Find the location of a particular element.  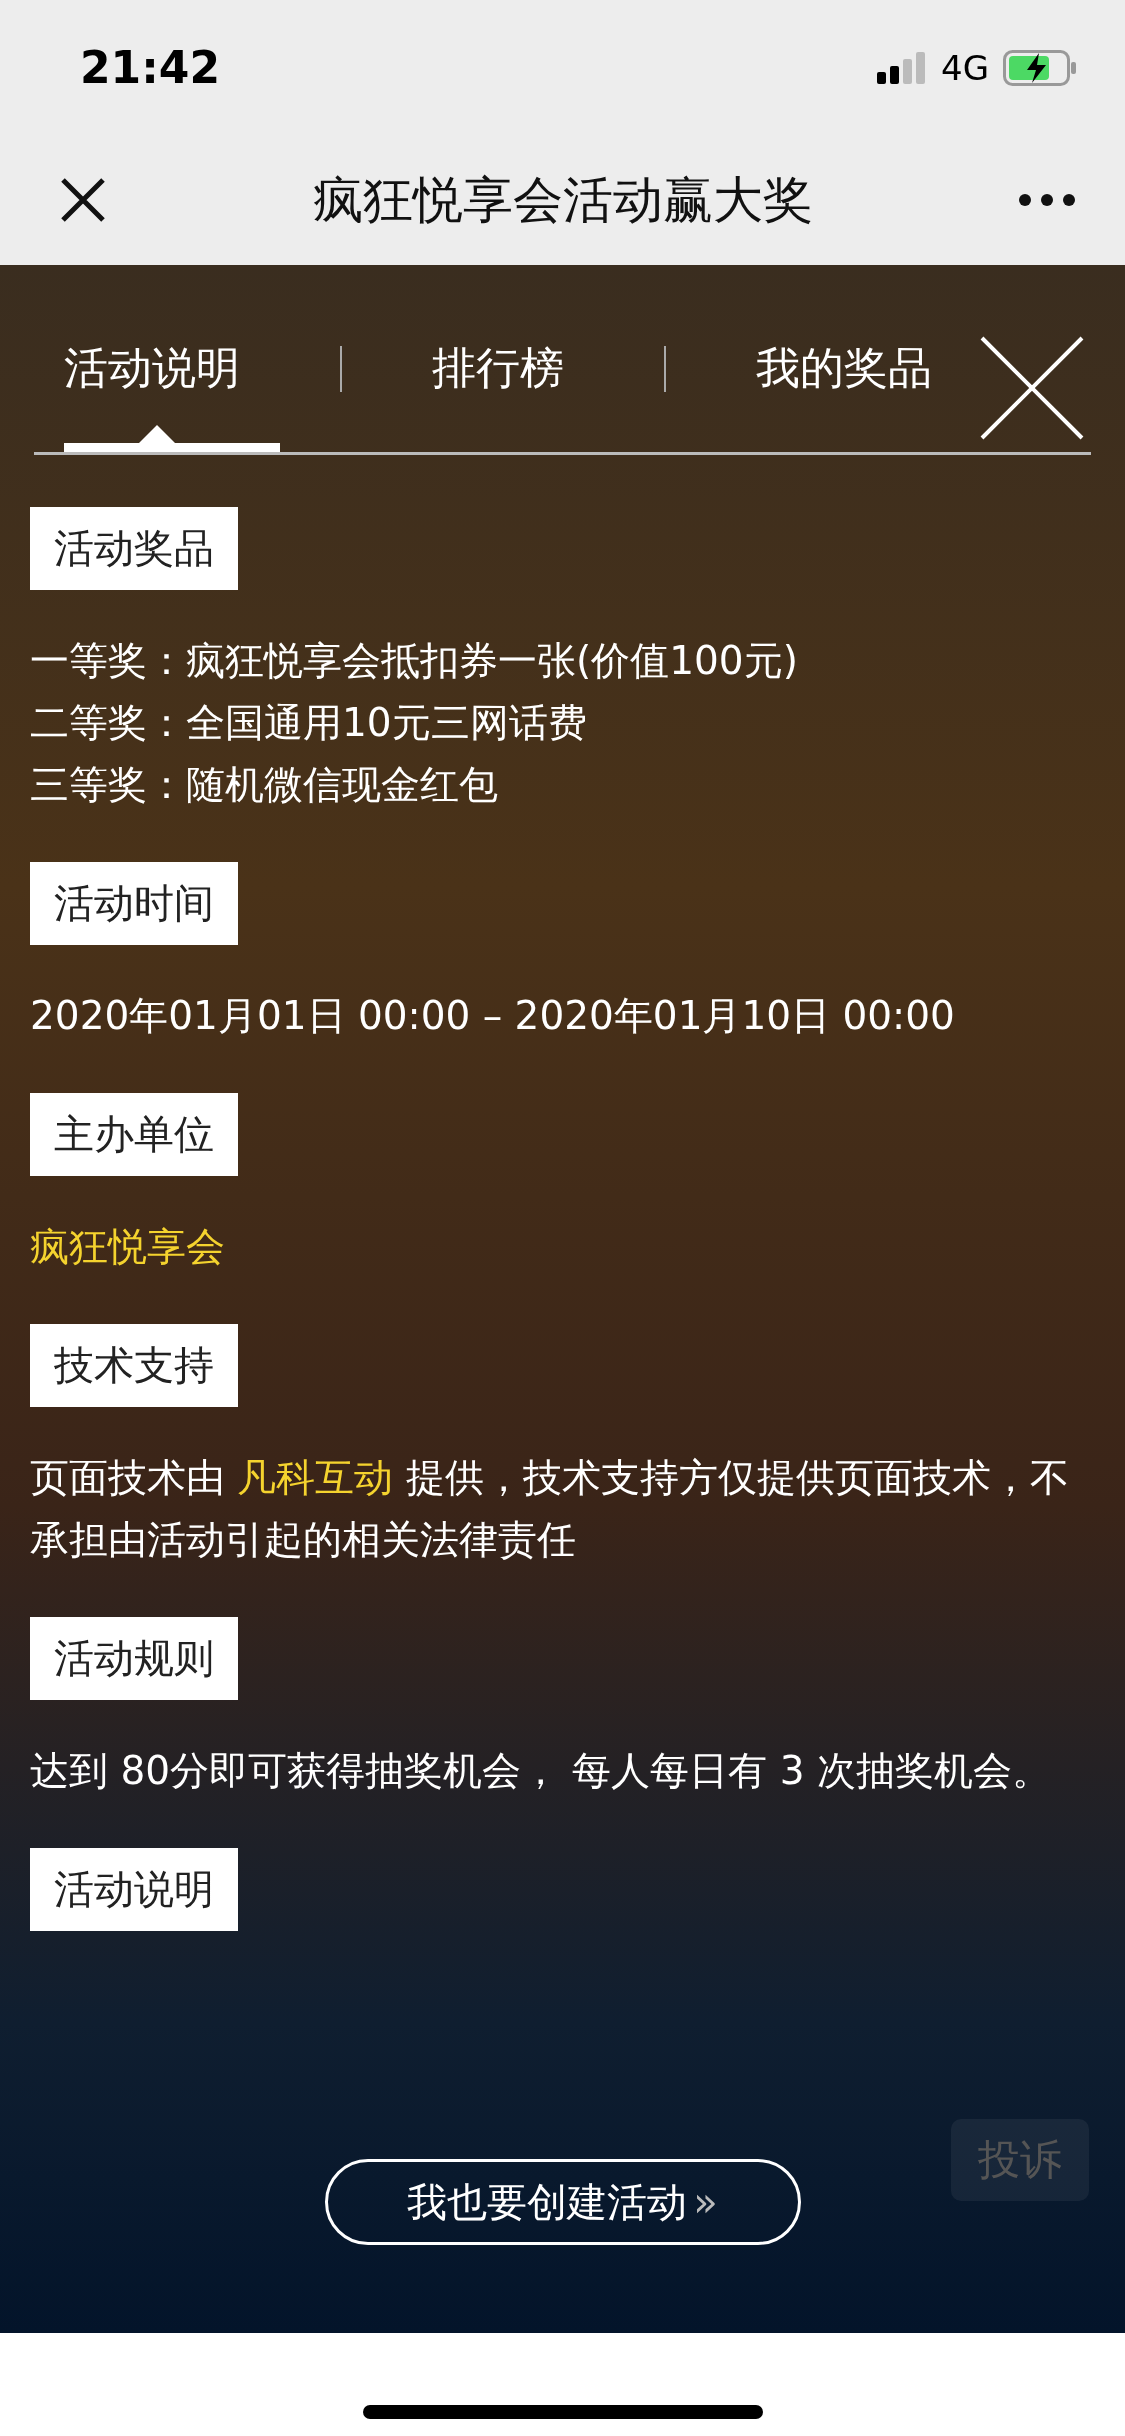

section-heading: 活动时间 is located at coordinates (134, 903).